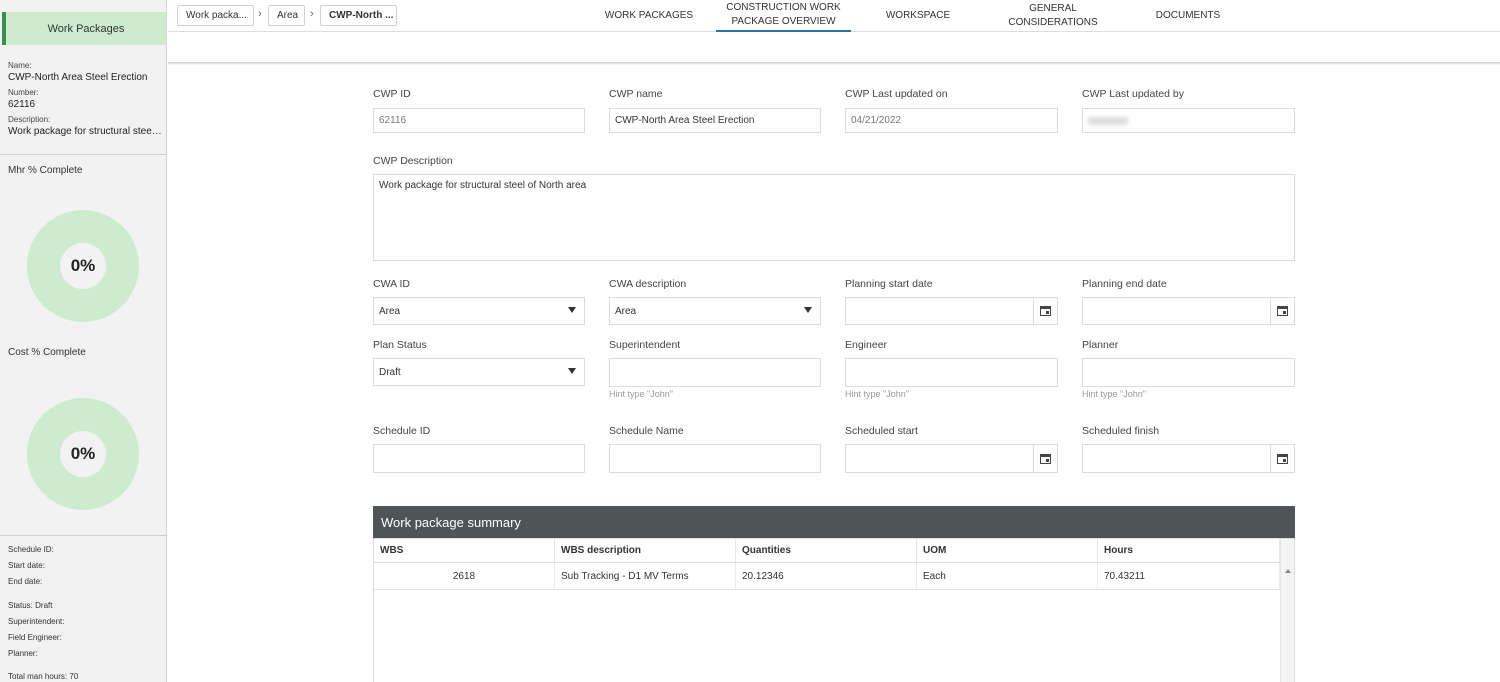 This screenshot has width=1500, height=682. What do you see at coordinates (641, 394) in the screenshot?
I see `superintendent-hint: Hint type "John"` at bounding box center [641, 394].